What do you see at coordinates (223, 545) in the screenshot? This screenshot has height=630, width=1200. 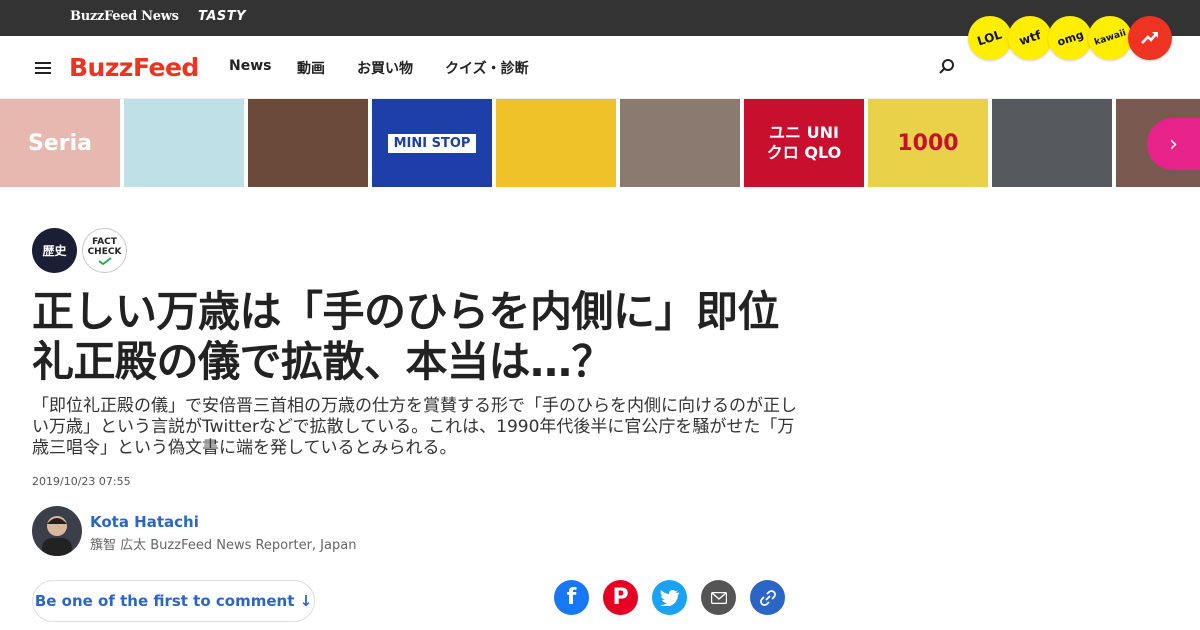 I see `author-title: 籏智 広太 BuzzFeed News Reporter, Japan` at bounding box center [223, 545].